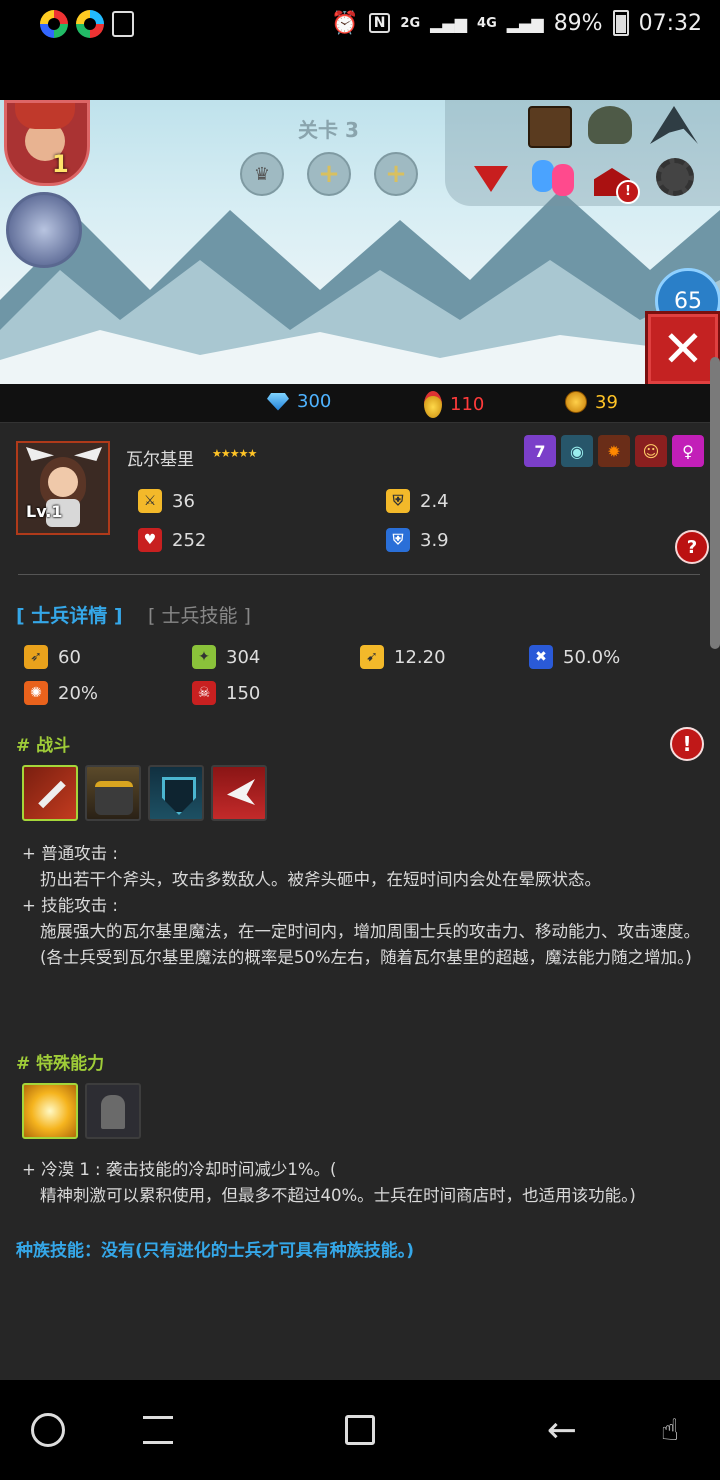  What do you see at coordinates (69, 614) in the screenshot?
I see `tab-soldier-details: [ 士兵详情 ]` at bounding box center [69, 614].